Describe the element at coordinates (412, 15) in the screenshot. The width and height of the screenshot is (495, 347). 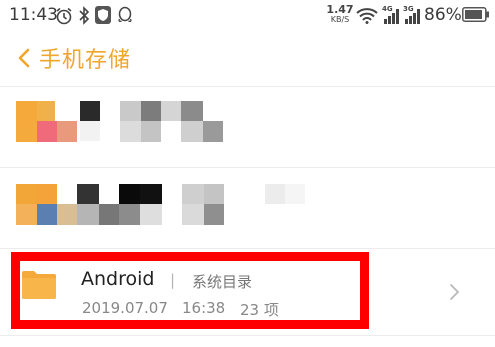
I see `signal-icon-2: 3G` at that location.